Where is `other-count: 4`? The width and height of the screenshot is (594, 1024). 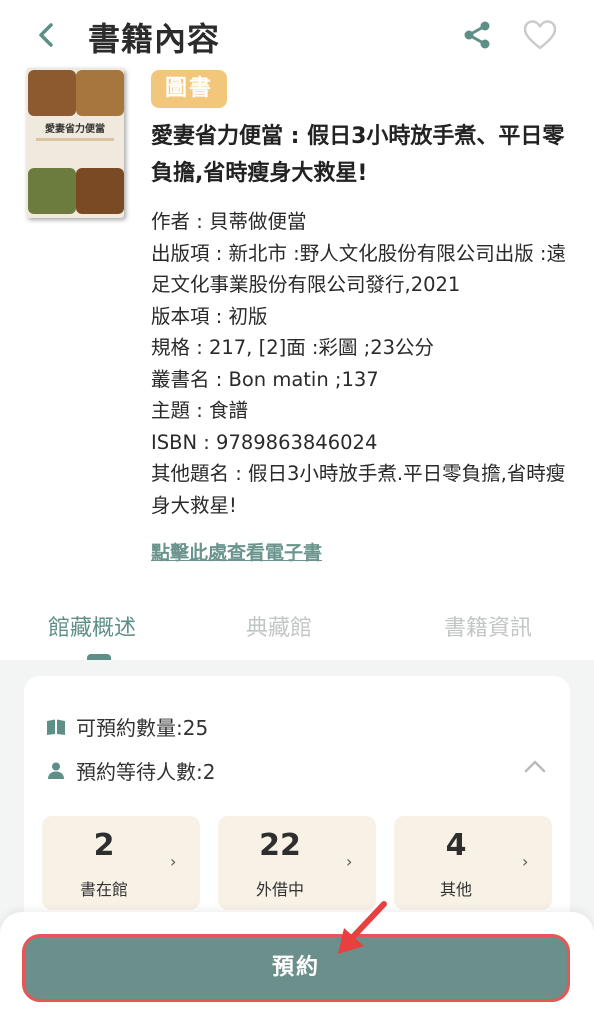
other-count: 4 is located at coordinates (456, 845).